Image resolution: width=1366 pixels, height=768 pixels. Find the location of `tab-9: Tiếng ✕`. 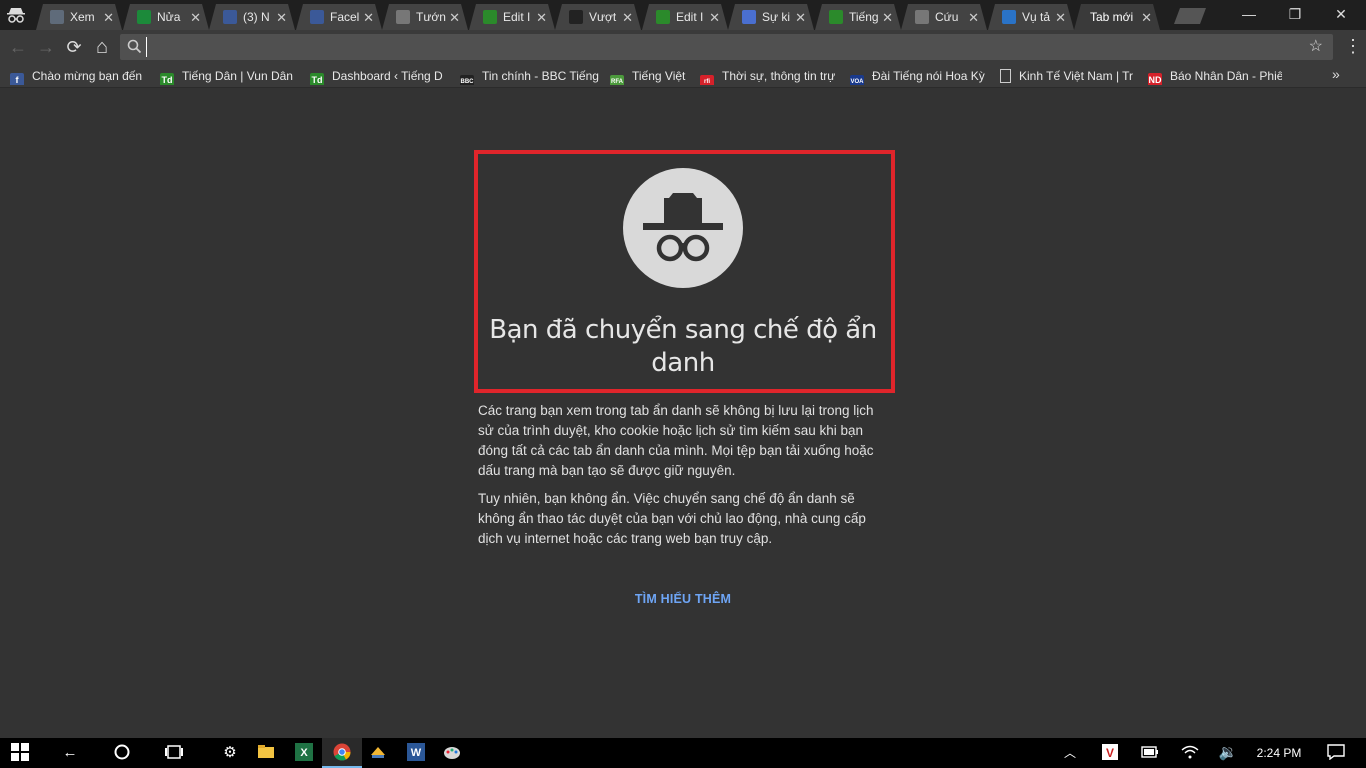

tab-9: Tiếng ✕ is located at coordinates (858, 17).